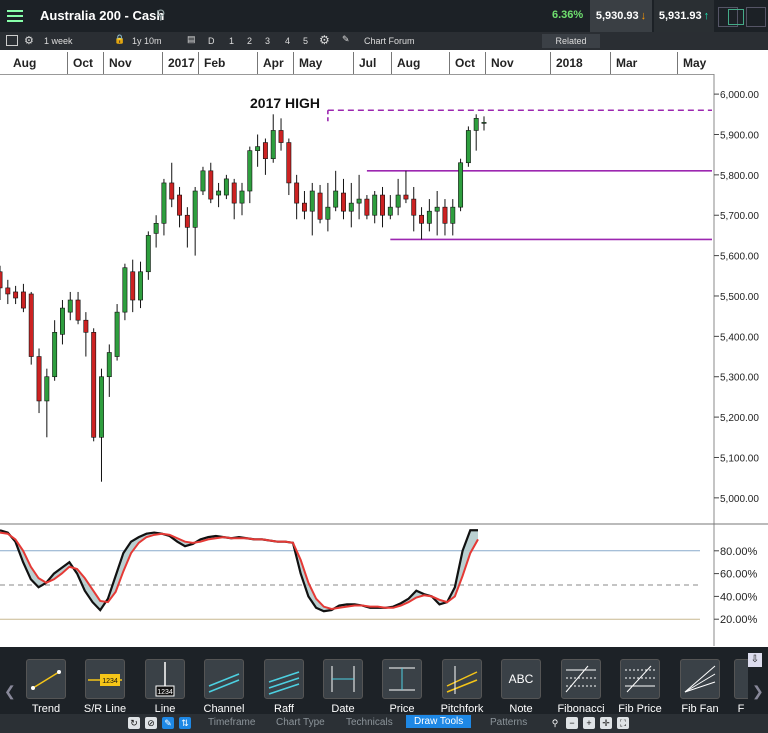 The height and width of the screenshot is (733, 768). Describe the element at coordinates (300, 722) in the screenshot. I see `tab-chart-type: Chart Type` at that location.